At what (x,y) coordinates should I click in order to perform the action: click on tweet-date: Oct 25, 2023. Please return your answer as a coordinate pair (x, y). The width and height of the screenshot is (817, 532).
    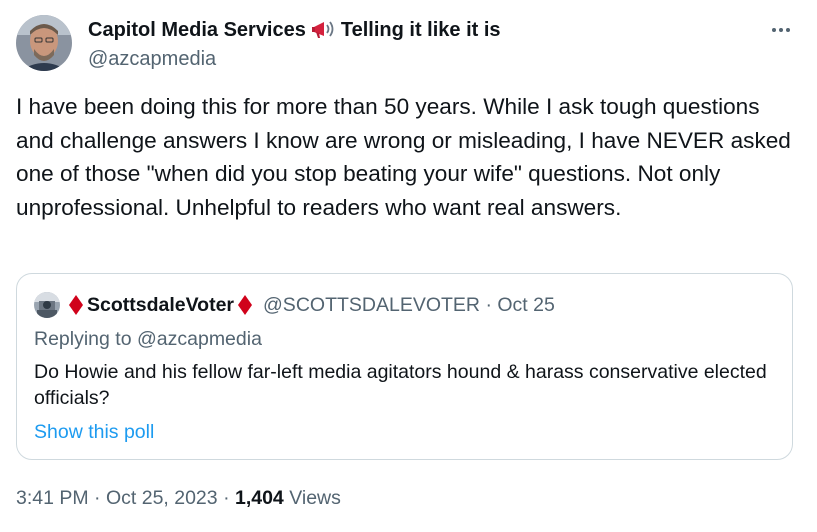
    Looking at the image, I should click on (162, 498).